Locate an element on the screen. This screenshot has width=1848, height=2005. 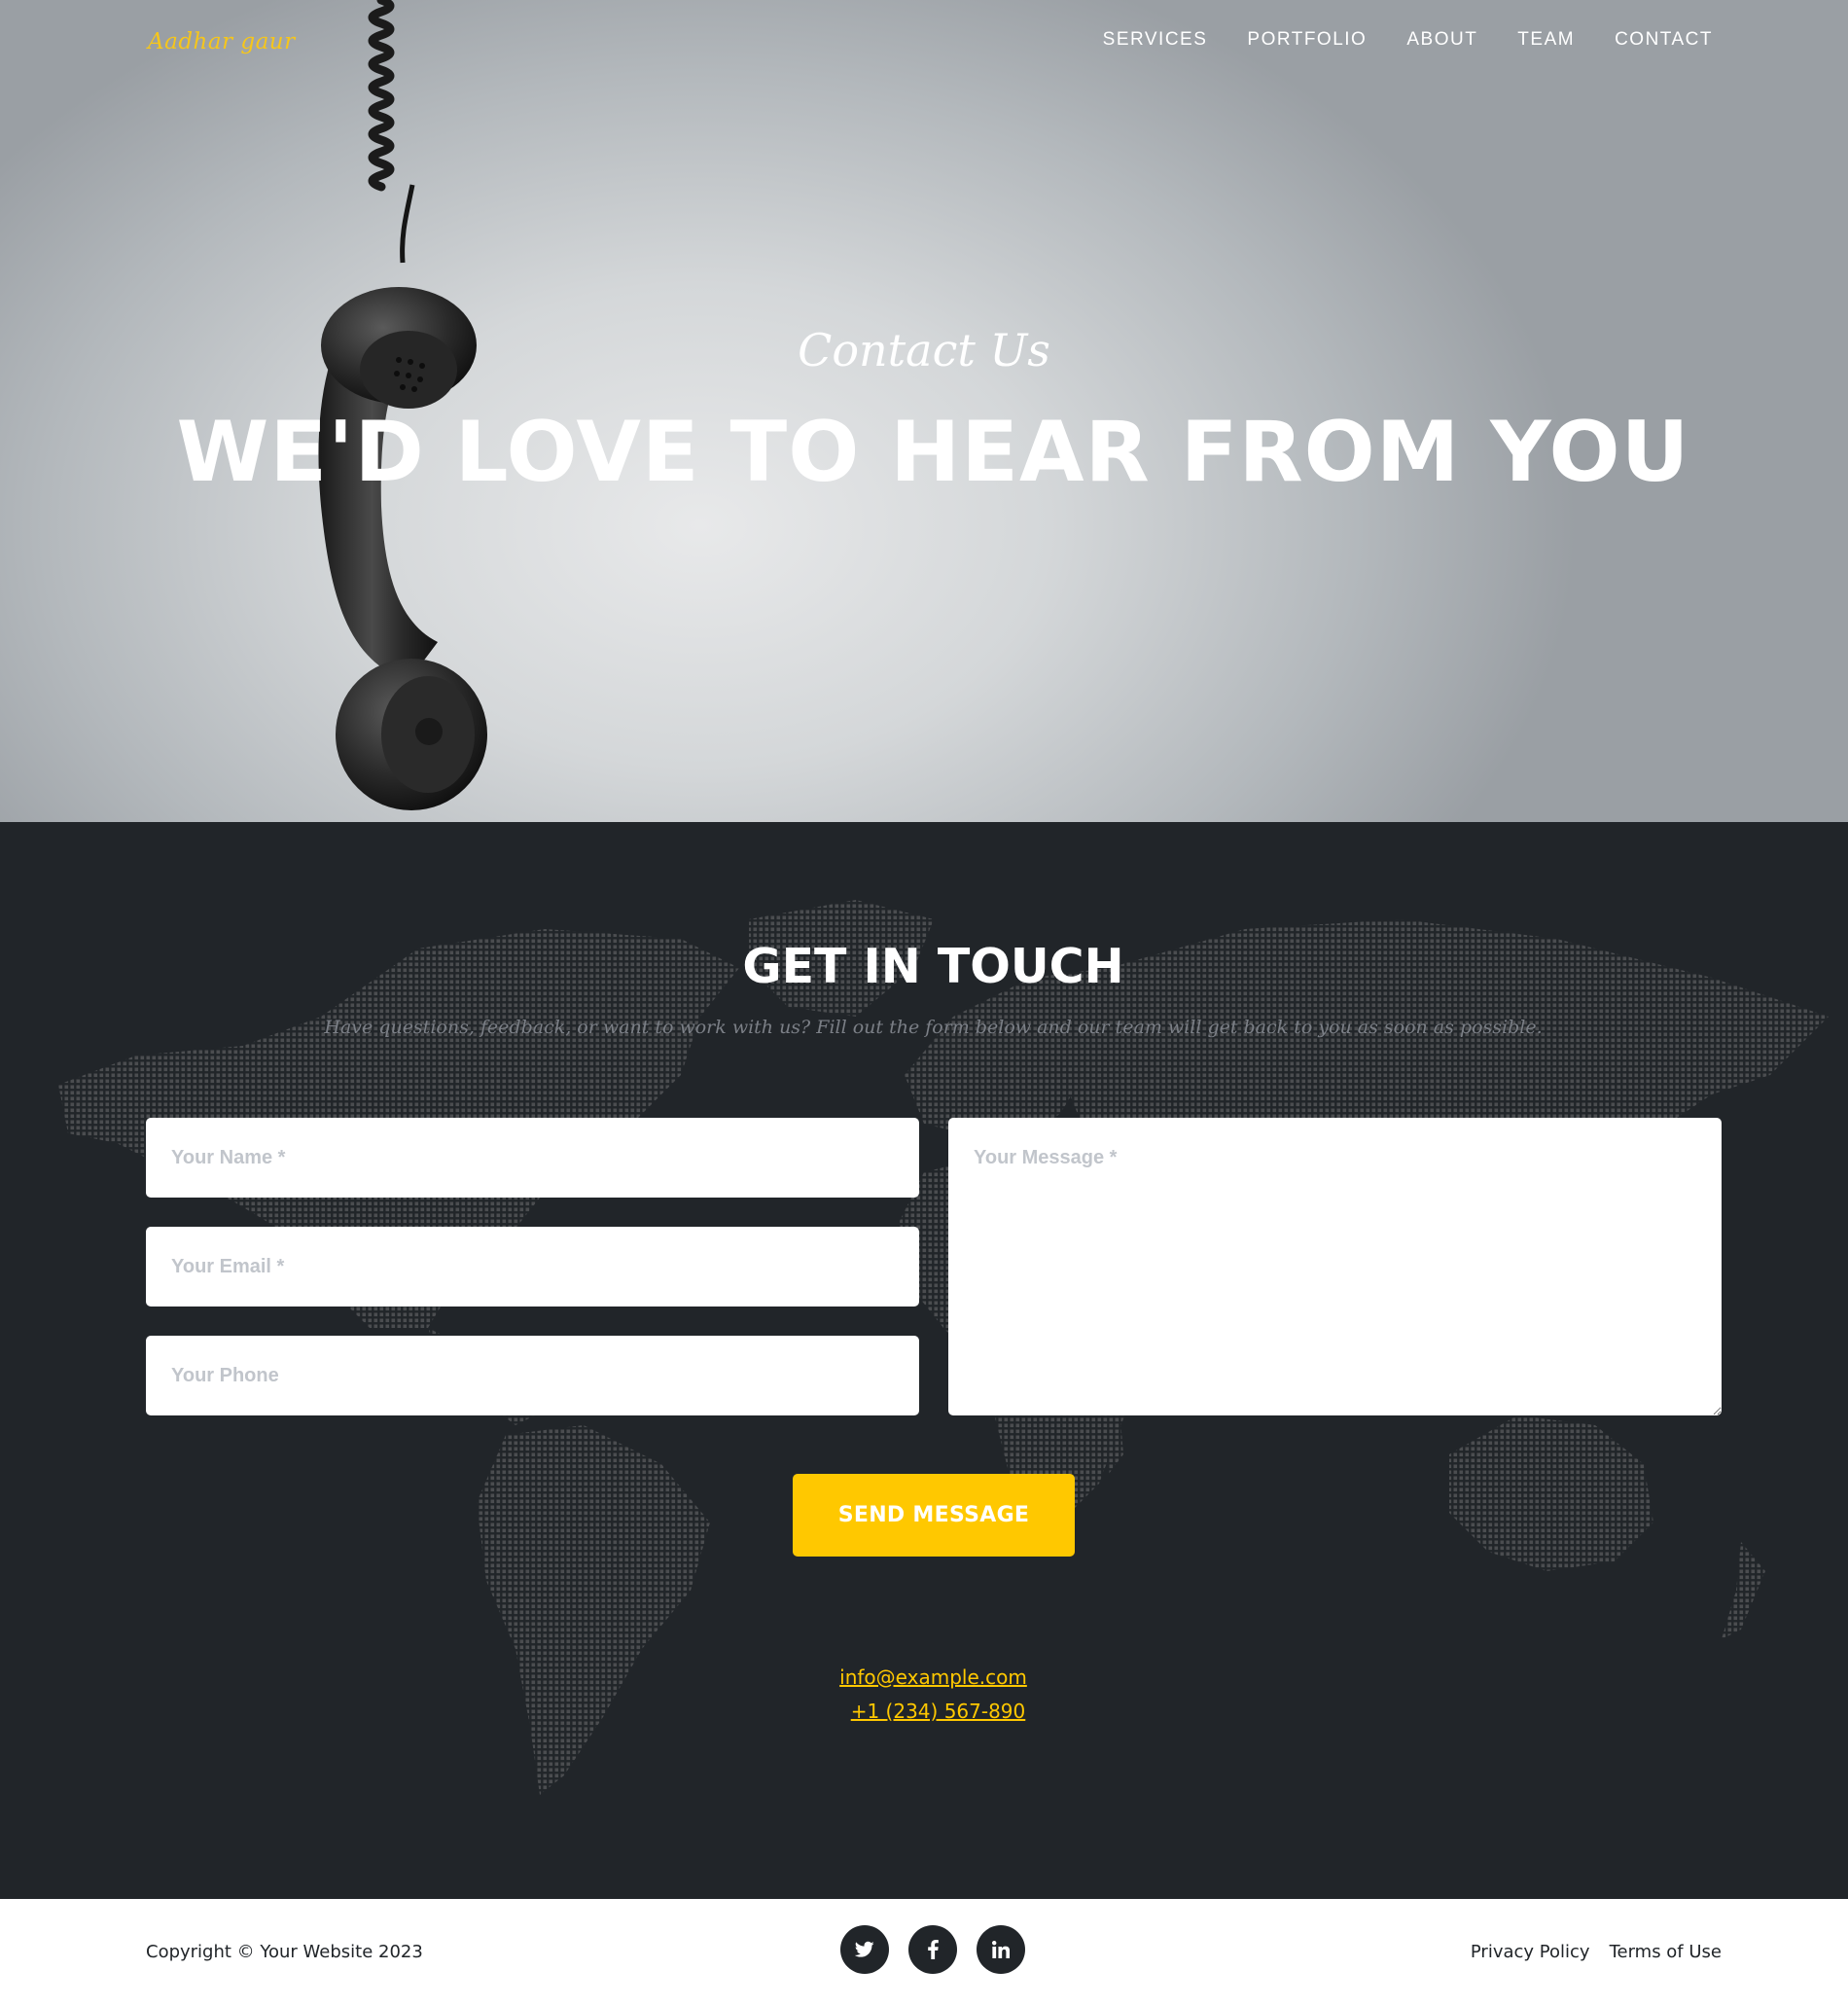
send-message-button: SEND MESSAGE is located at coordinates (934, 1515).